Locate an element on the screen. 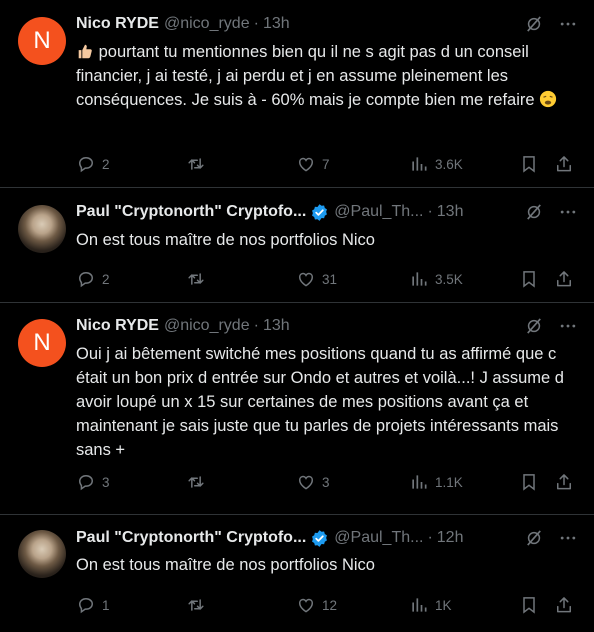 The width and height of the screenshot is (594, 632). like-count: 3 is located at coordinates (326, 482).